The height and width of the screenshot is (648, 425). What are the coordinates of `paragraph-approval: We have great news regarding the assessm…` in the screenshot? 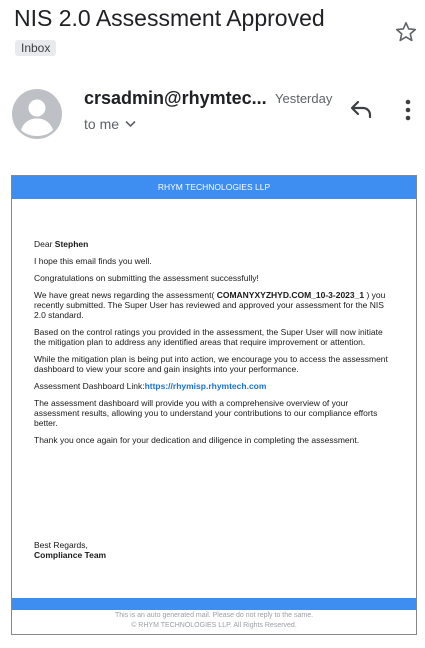 It's located at (214, 305).